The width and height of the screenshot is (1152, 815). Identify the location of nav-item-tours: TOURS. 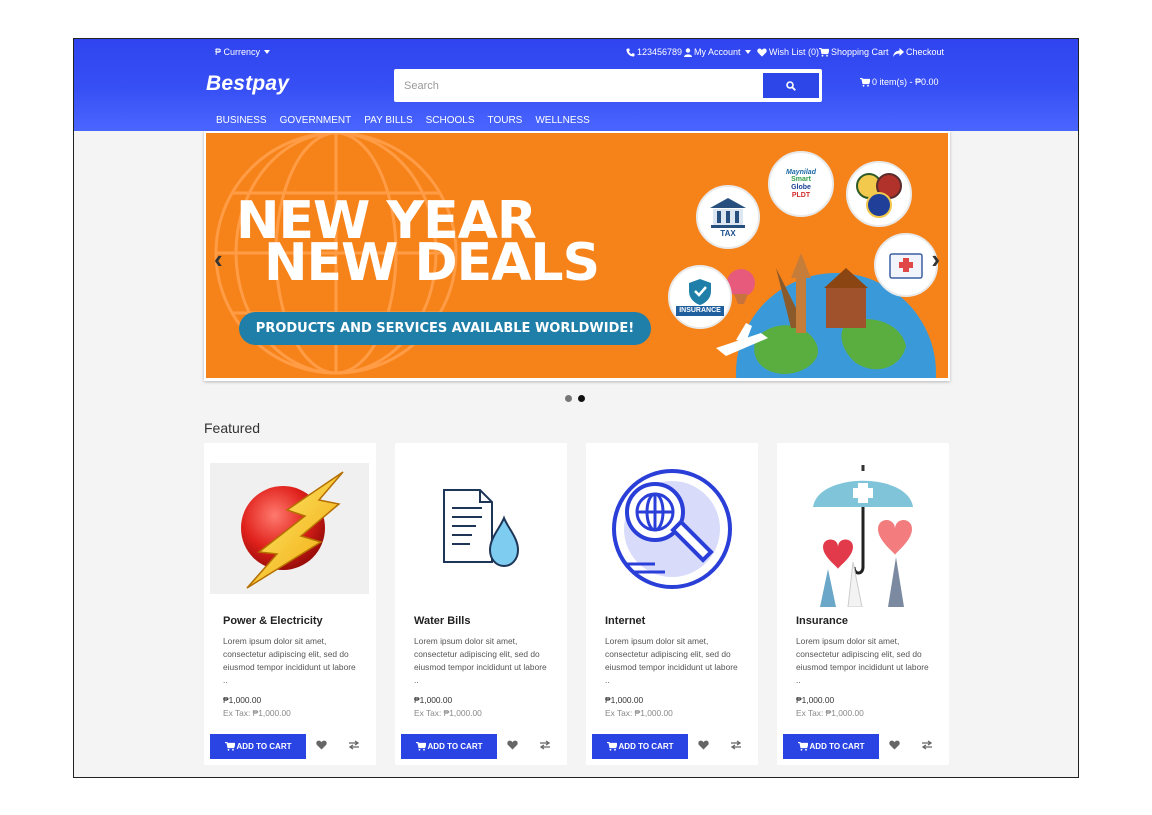
(505, 120).